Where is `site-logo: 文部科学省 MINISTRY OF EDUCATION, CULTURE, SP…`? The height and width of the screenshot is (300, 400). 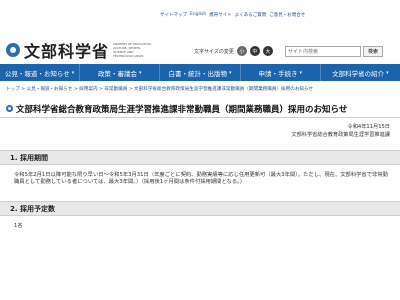
site-logo: 文部科学省 MINISTRY OF EDUCATION, CULTURE, SP… is located at coordinates (79, 50).